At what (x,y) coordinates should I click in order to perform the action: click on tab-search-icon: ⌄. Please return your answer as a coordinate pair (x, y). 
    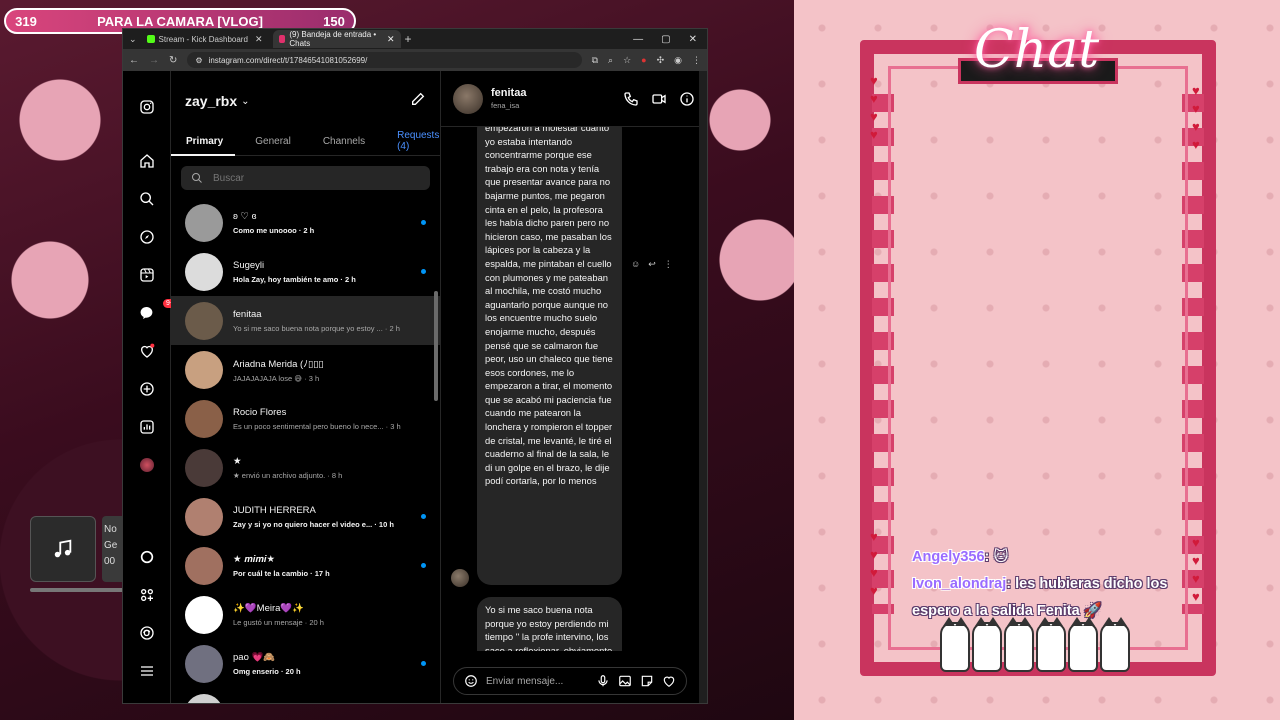
    Looking at the image, I should click on (133, 39).